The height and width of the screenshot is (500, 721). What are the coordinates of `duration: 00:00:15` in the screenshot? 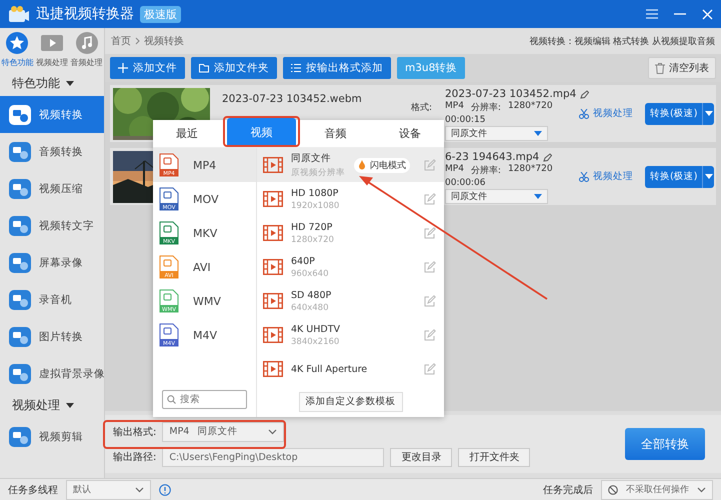 It's located at (465, 120).